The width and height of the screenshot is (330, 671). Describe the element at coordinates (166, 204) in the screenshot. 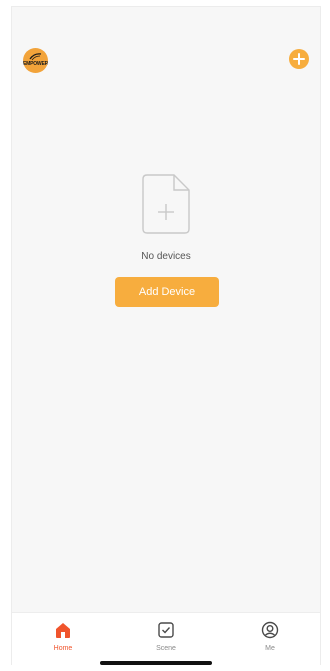

I see `file-plus-icon` at that location.